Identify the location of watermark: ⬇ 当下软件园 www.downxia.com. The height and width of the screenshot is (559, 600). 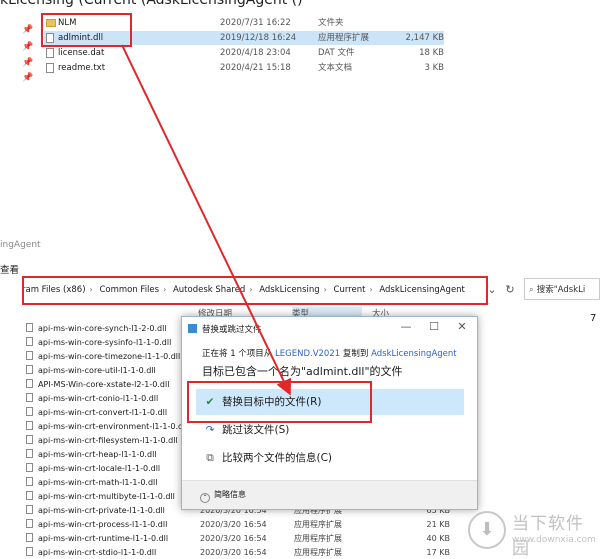
(532, 533).